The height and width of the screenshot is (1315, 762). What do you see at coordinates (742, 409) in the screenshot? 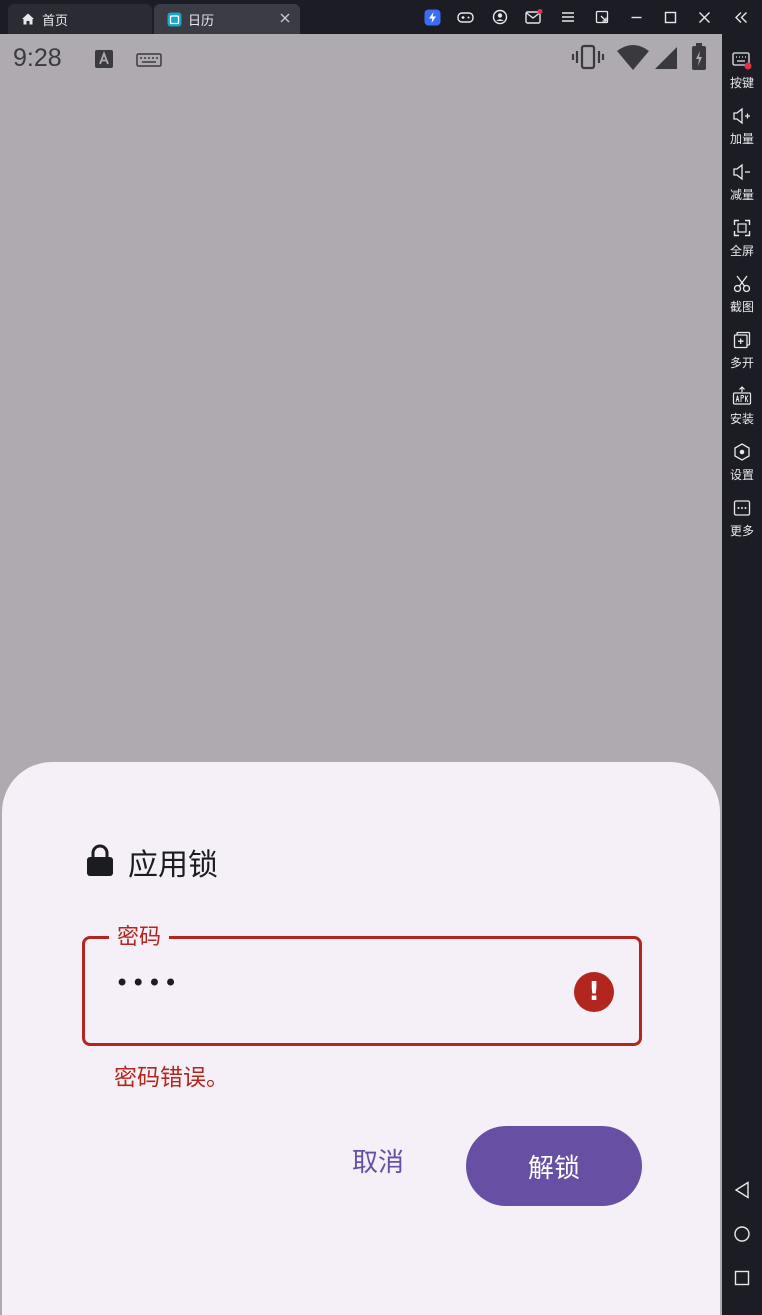
I see `sidebar-item-install: 安装` at bounding box center [742, 409].